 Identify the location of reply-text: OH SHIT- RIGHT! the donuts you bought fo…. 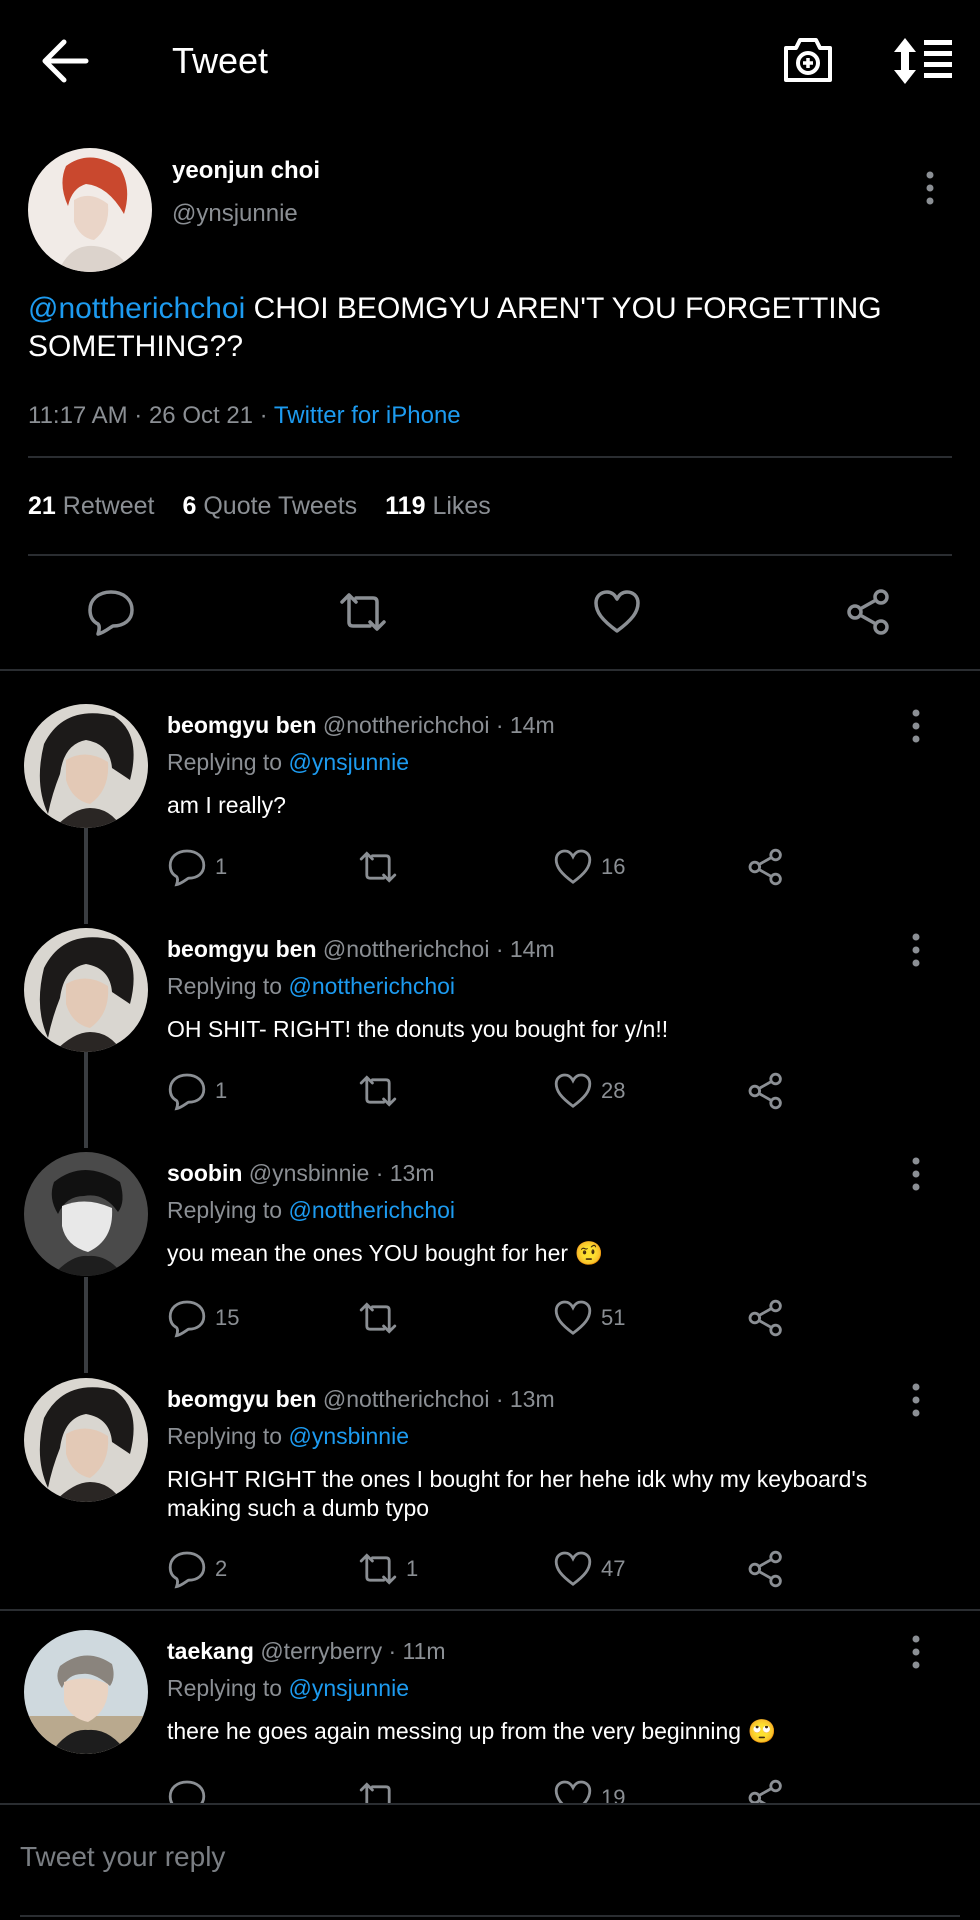
(418, 1029).